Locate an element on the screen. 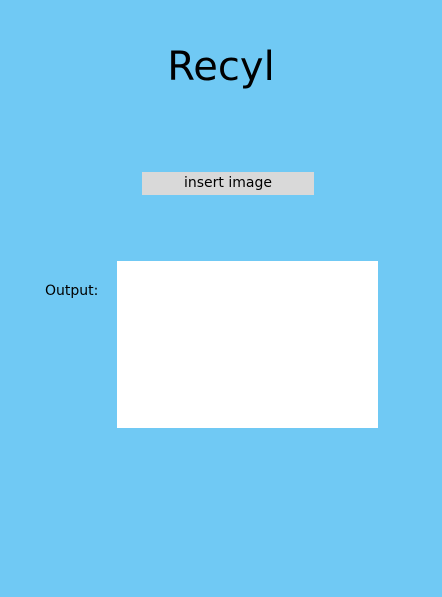  insert-image-button: insert image is located at coordinates (228, 183).